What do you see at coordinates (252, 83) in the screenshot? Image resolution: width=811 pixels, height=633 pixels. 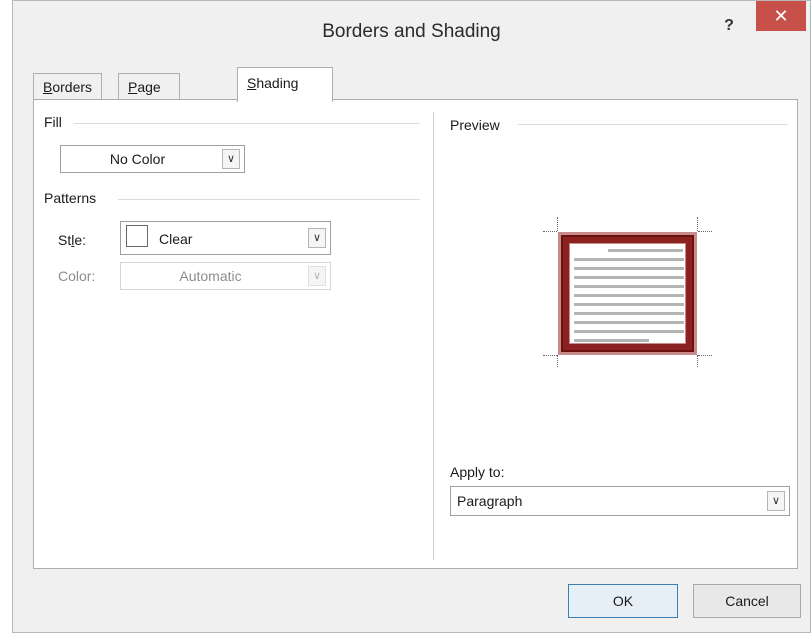 I see `tab-shading-mnemonic: S` at bounding box center [252, 83].